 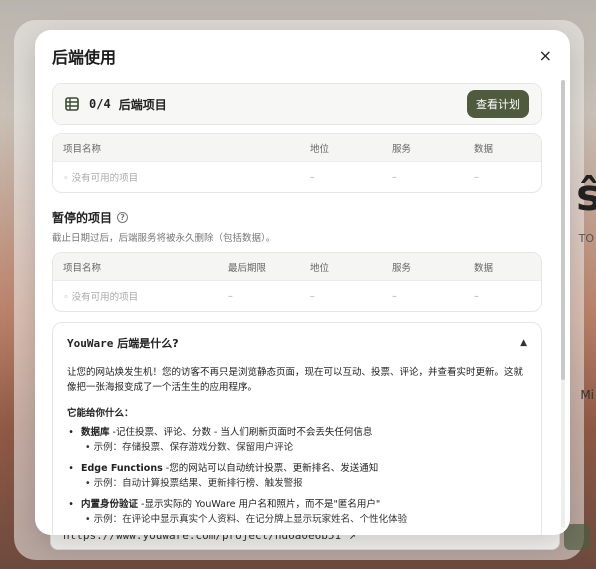 What do you see at coordinates (587, 395) in the screenshot?
I see `background-text-2: Mi` at bounding box center [587, 395].